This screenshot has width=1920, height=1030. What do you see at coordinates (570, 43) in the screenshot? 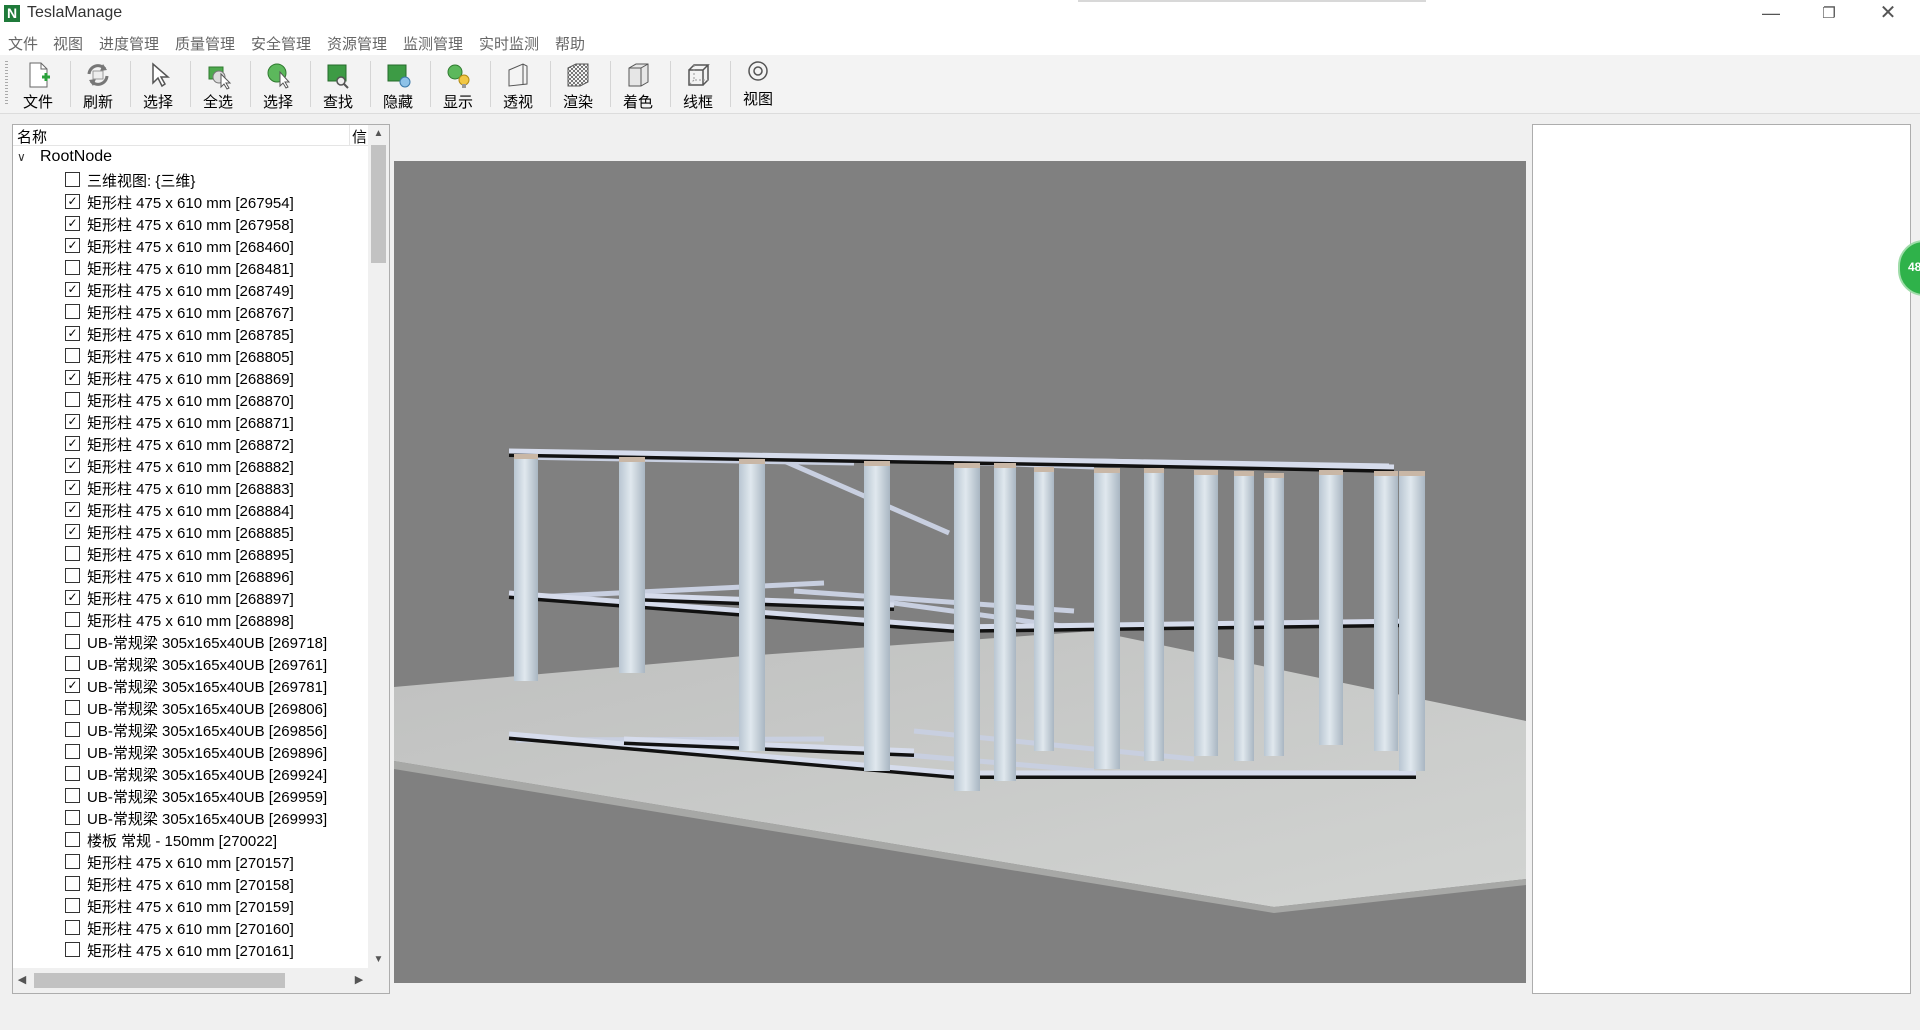
I see `menu-help: 帮助` at bounding box center [570, 43].